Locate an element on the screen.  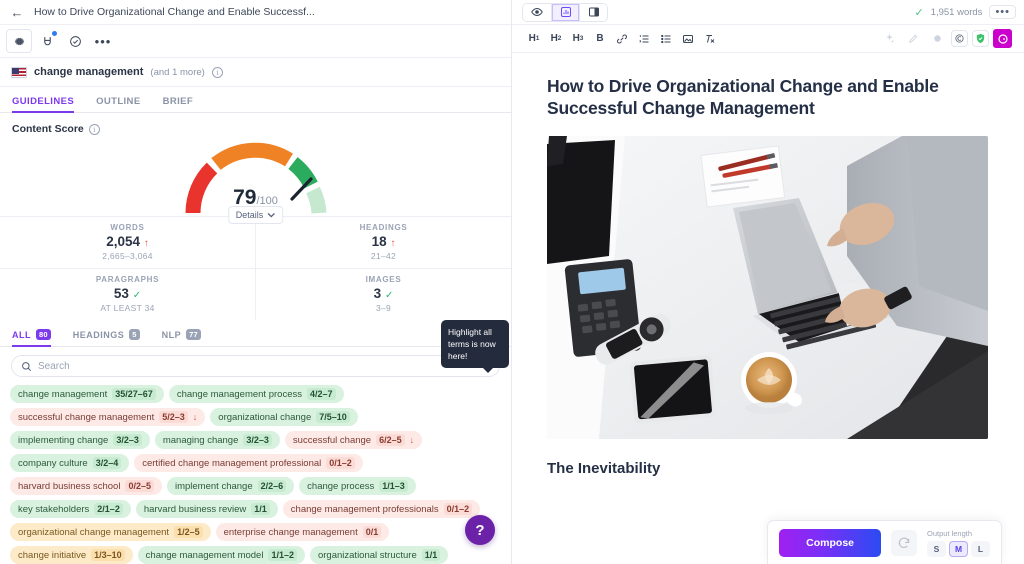
term-chip: change management model 1/1–2 is located at coordinates (221, 555).